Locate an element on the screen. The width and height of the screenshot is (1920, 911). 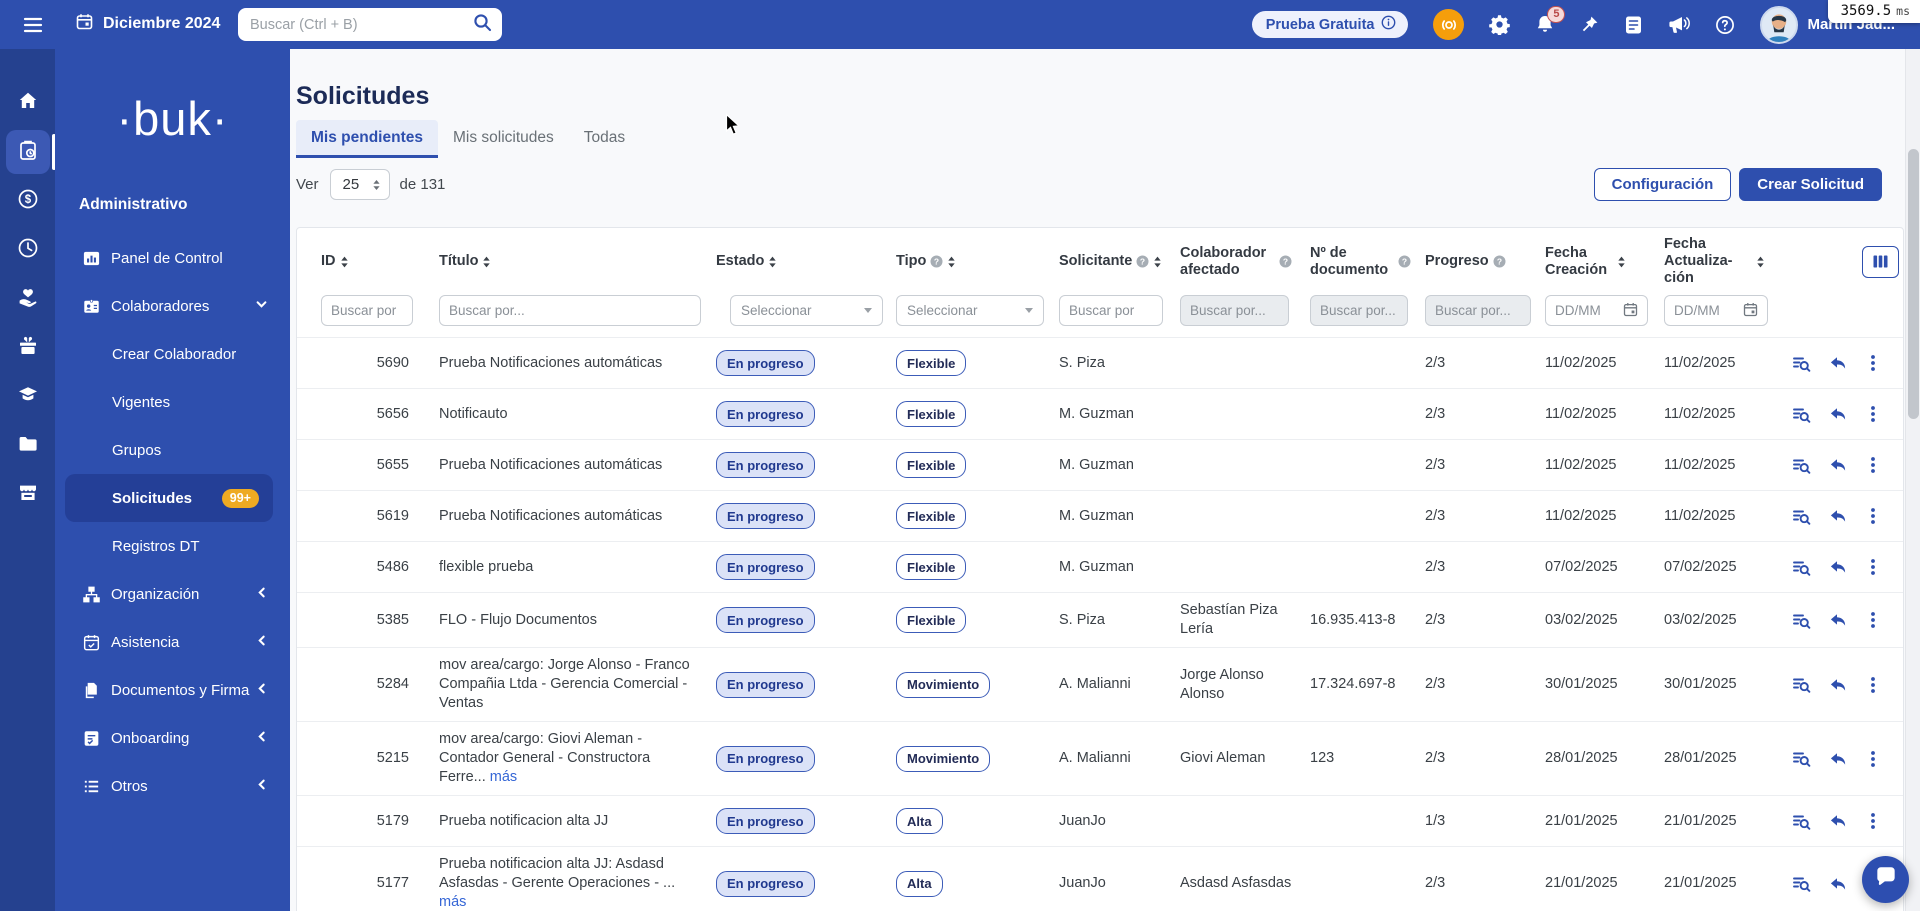
filter-fecha_creacion-date: DD/MM is located at coordinates (1596, 310).